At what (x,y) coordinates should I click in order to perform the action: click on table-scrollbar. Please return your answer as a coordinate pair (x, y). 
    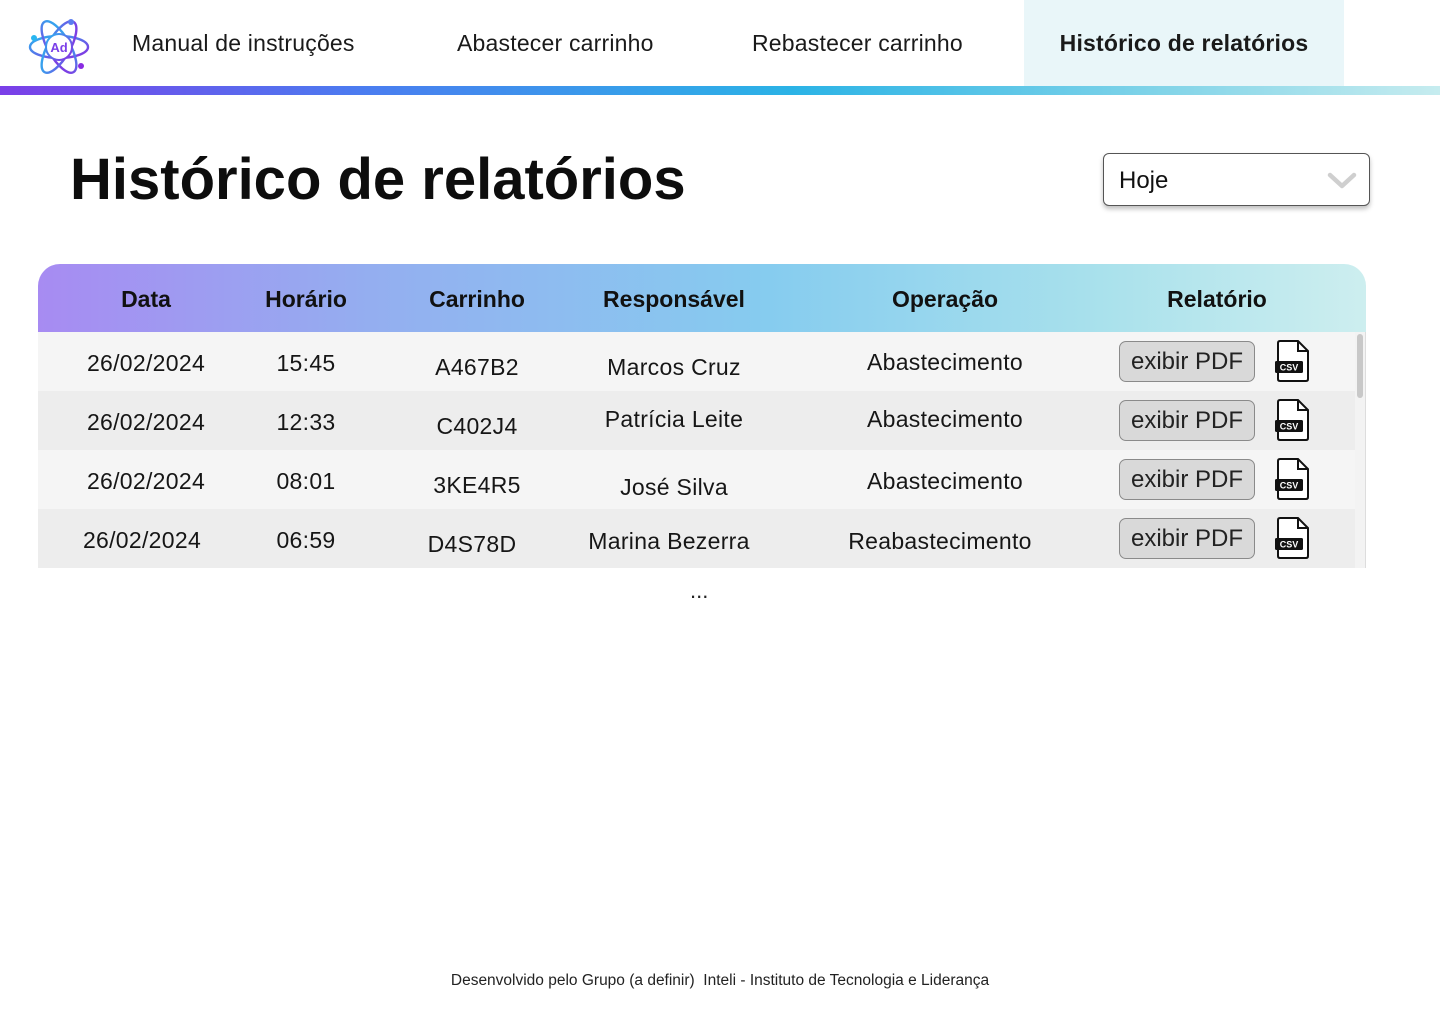
    Looking at the image, I should click on (1360, 450).